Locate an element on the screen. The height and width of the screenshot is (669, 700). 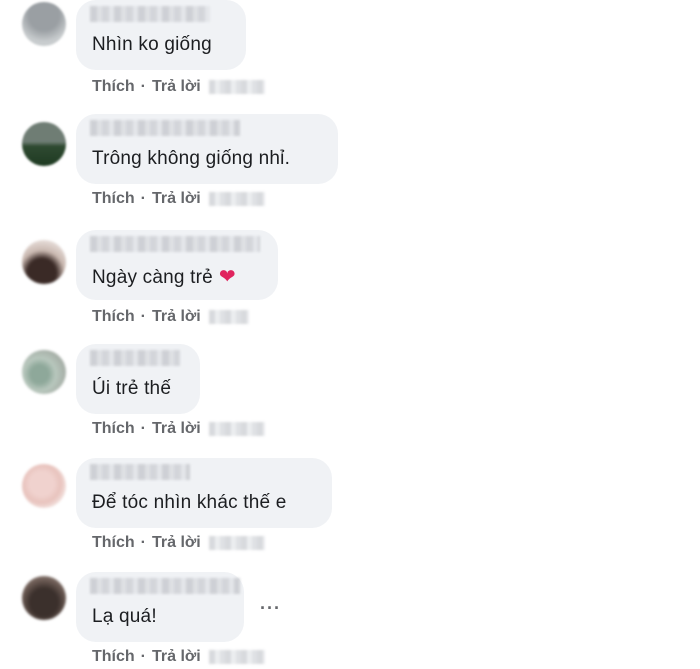
comment-text: Để tóc nhìn khác thế e is located at coordinates (189, 502).